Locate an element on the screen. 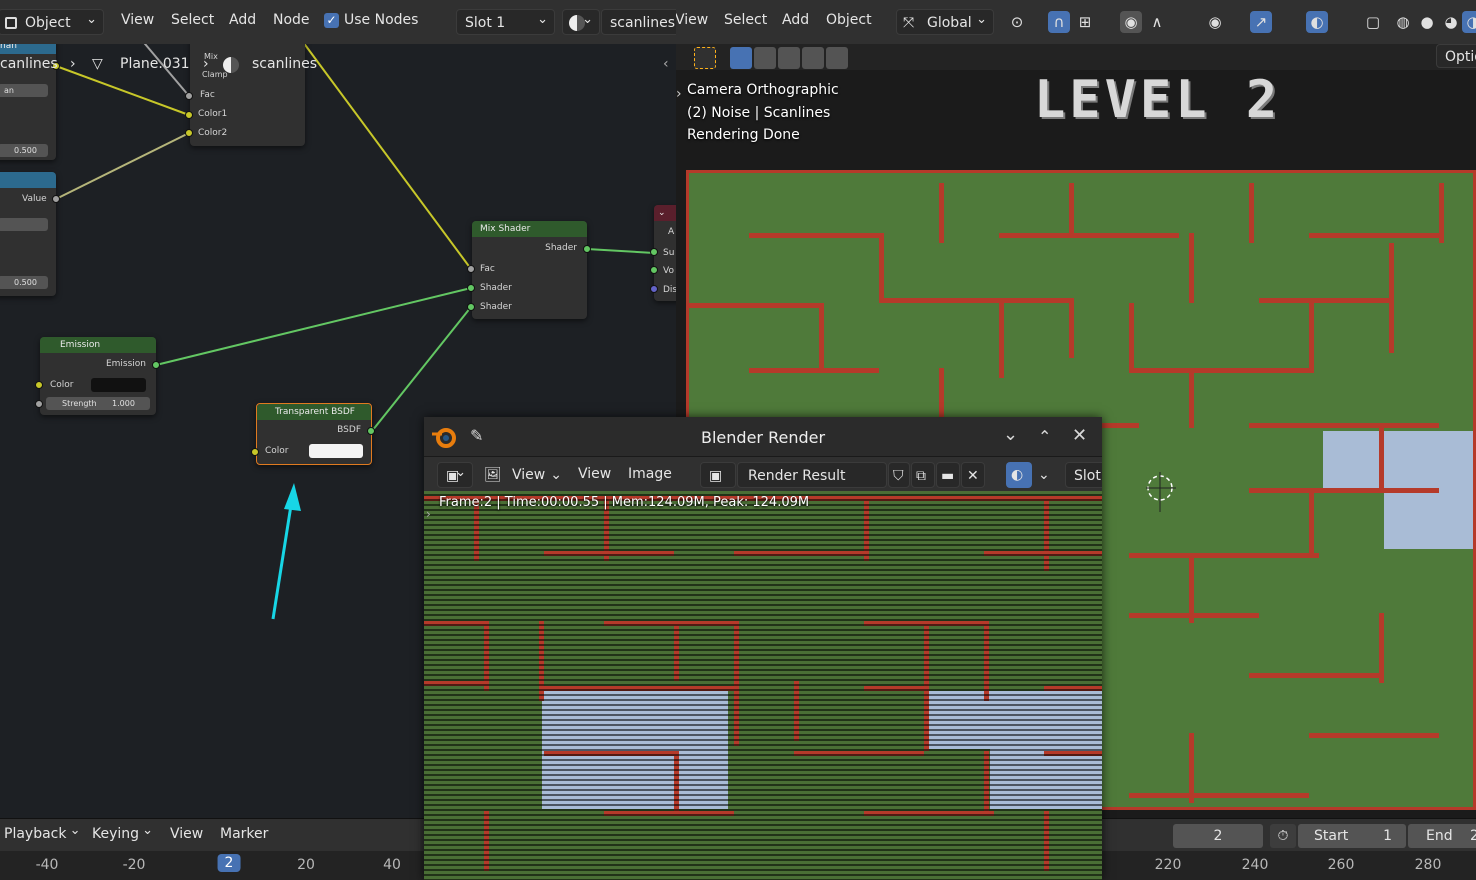 The image size is (1476, 880). menu-object: Object is located at coordinates (849, 20).